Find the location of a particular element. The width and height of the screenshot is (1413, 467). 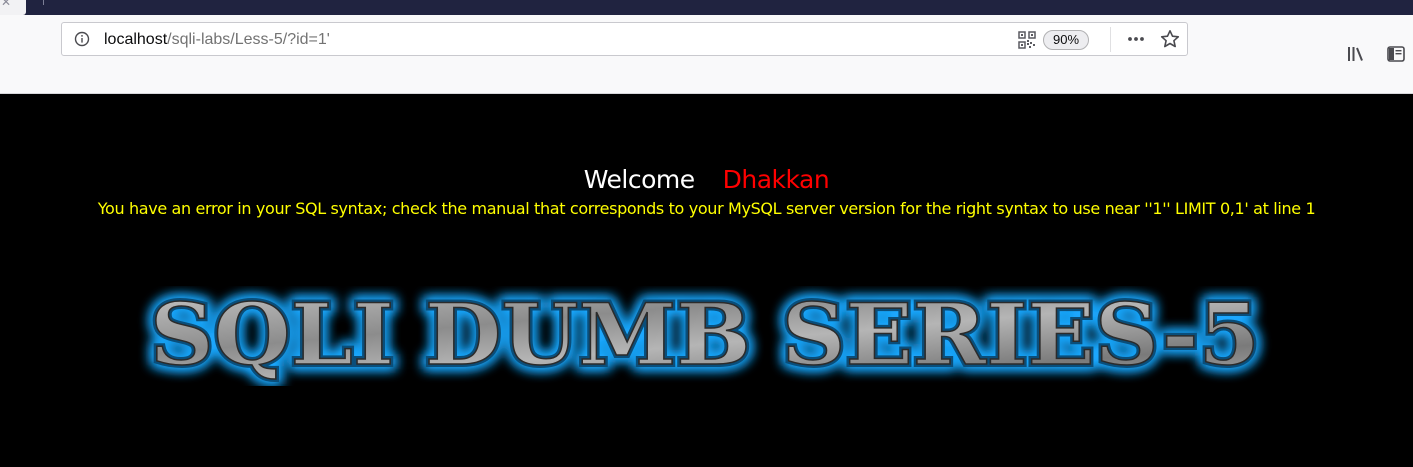

welcome-line: Welcome Dhakkan is located at coordinates (706, 180).